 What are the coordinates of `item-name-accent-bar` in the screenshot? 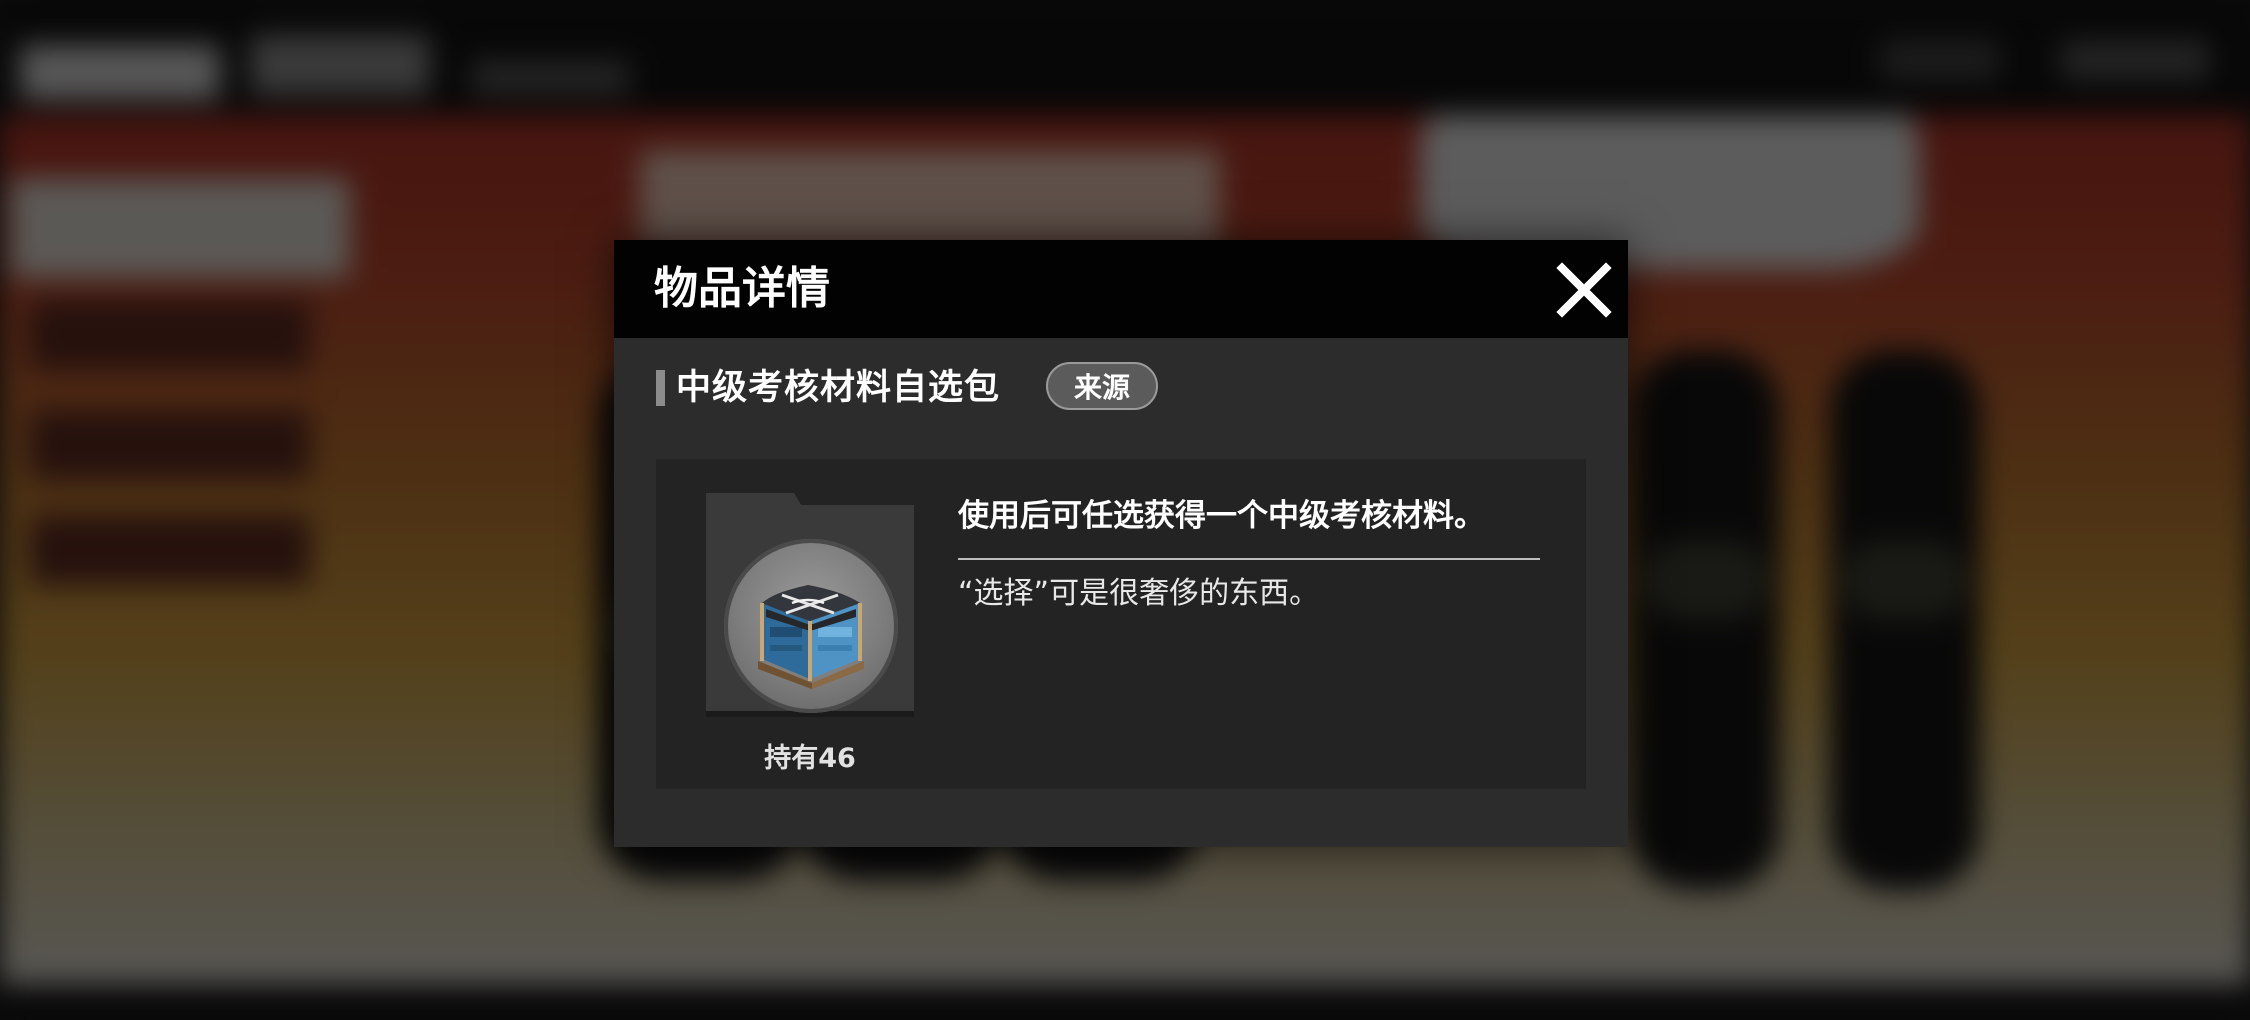 It's located at (660, 388).